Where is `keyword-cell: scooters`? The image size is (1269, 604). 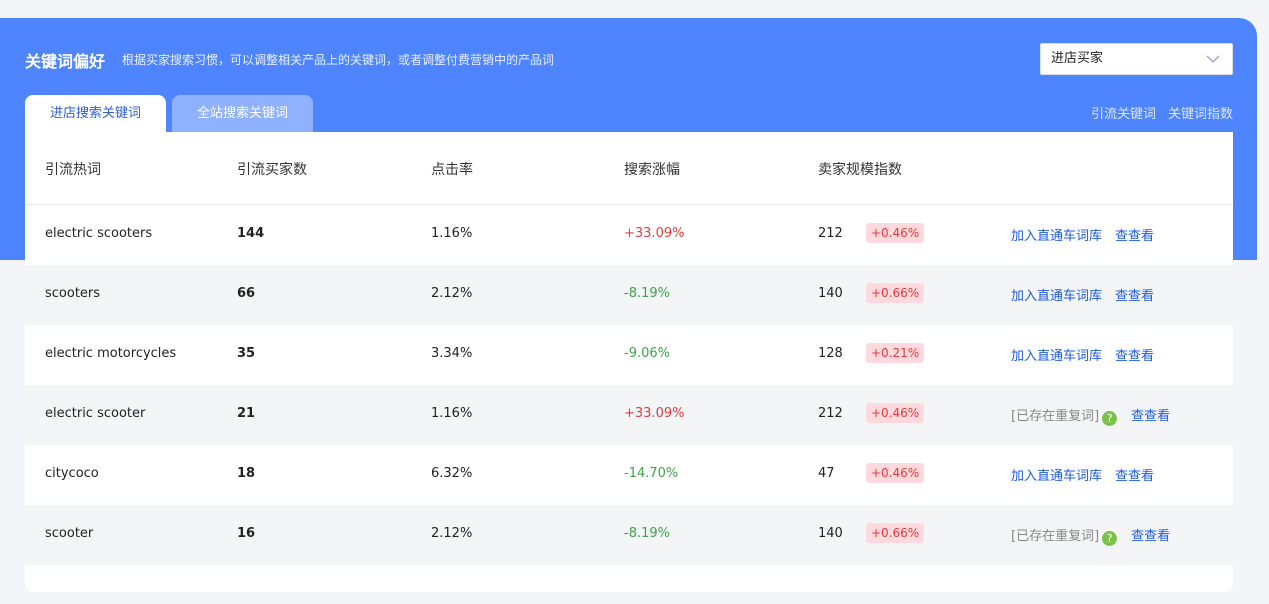 keyword-cell: scooters is located at coordinates (73, 293).